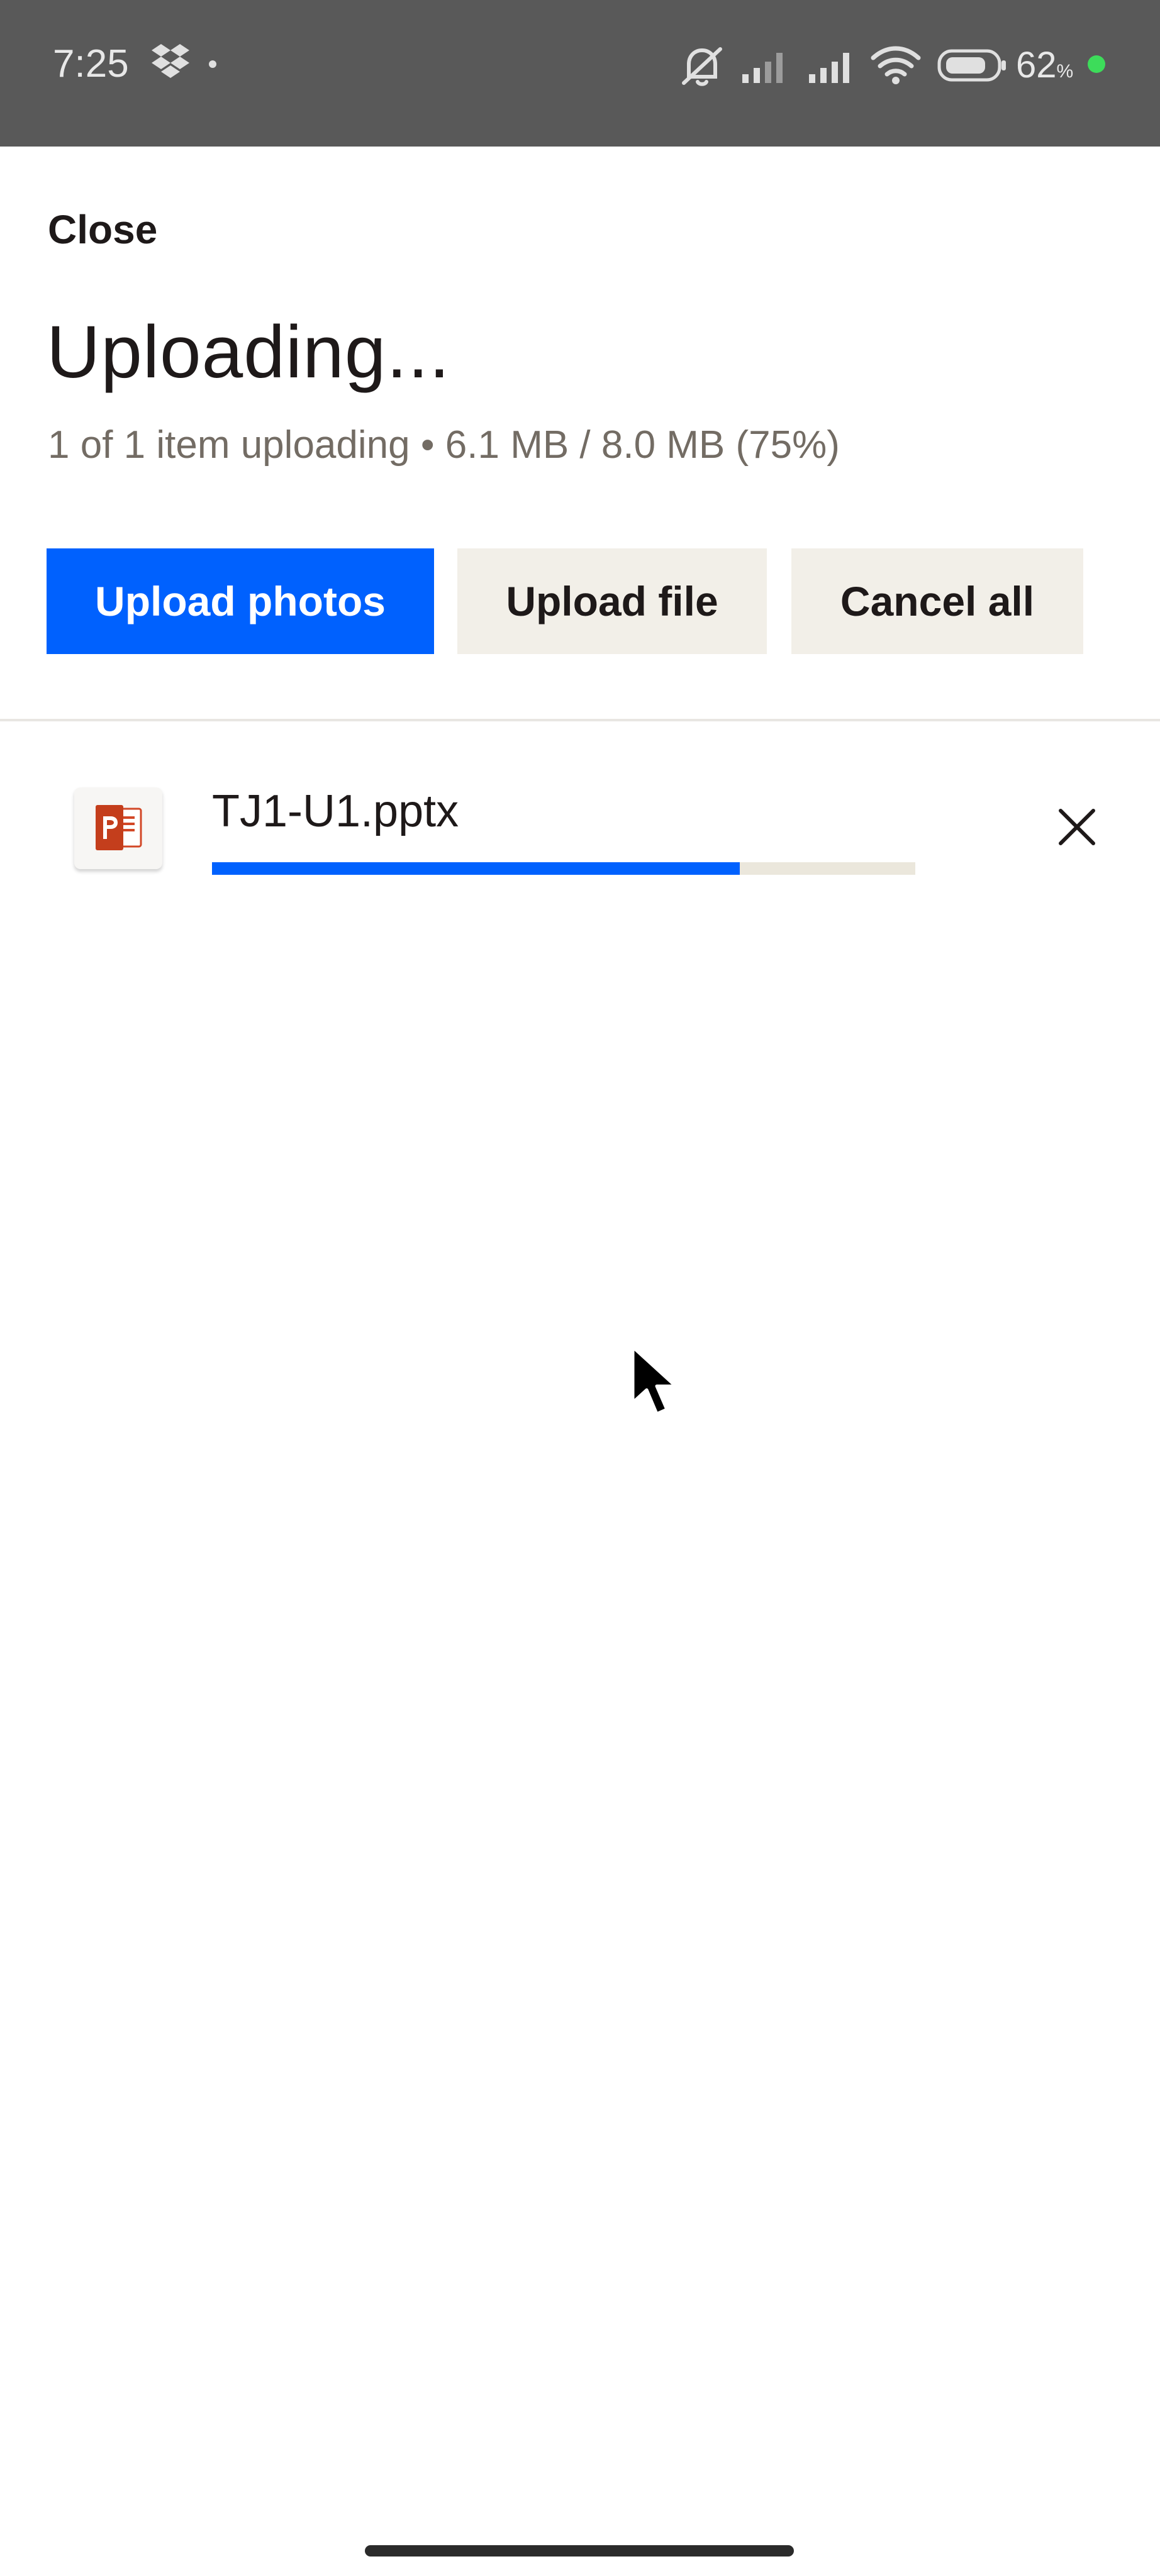  Describe the element at coordinates (702, 66) in the screenshot. I see `silent-bell-icon` at that location.